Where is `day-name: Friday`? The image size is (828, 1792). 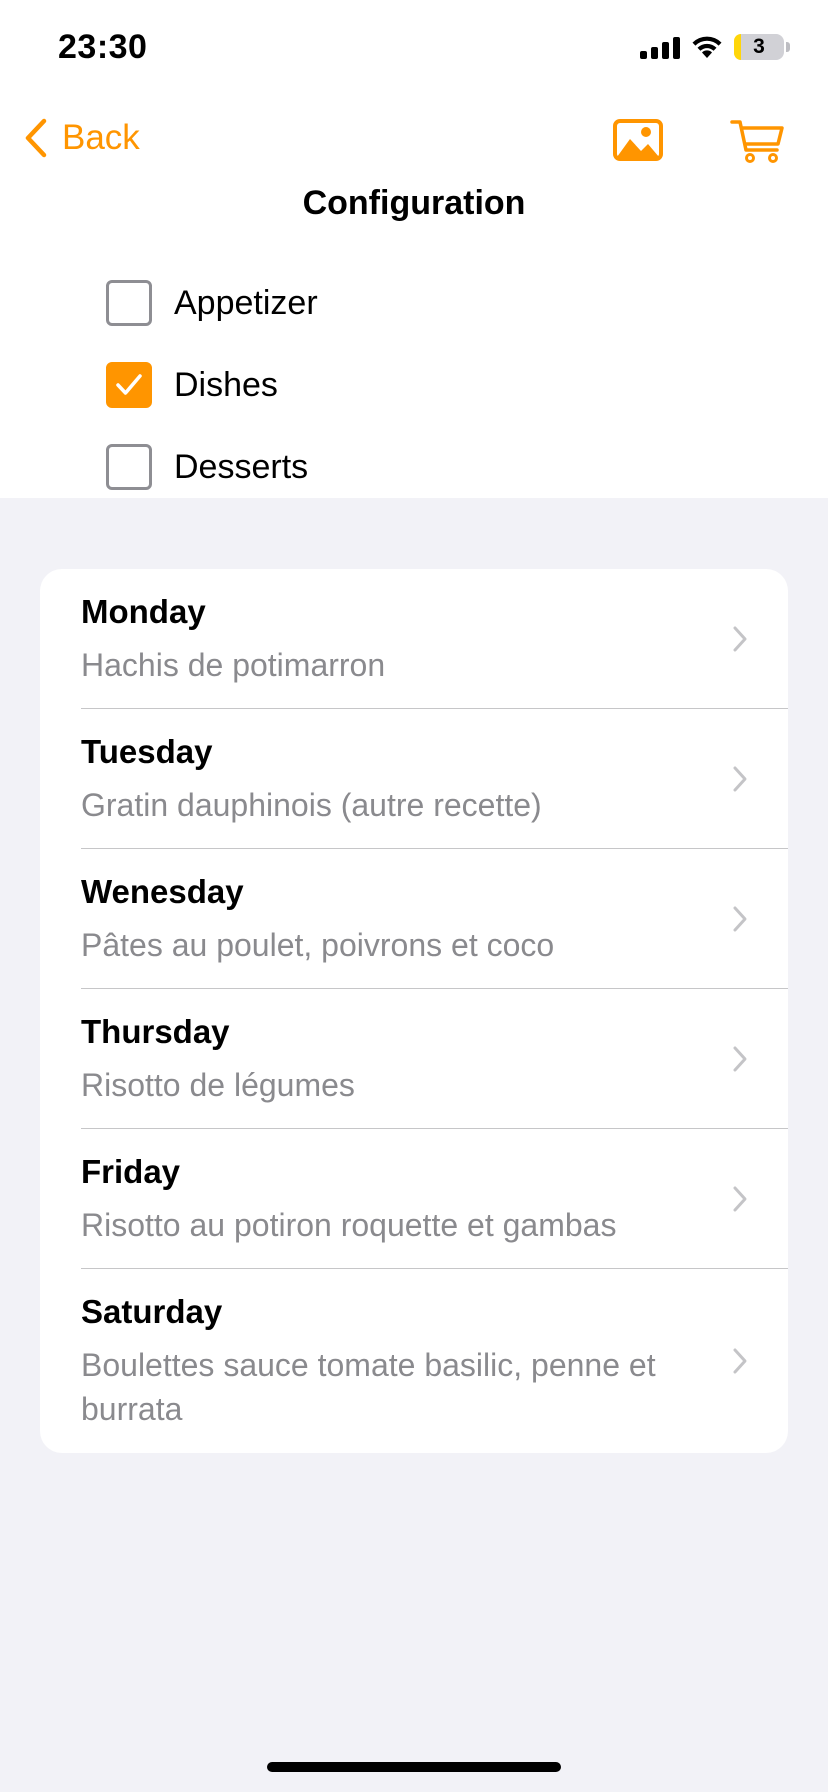 day-name: Friday is located at coordinates (131, 1171).